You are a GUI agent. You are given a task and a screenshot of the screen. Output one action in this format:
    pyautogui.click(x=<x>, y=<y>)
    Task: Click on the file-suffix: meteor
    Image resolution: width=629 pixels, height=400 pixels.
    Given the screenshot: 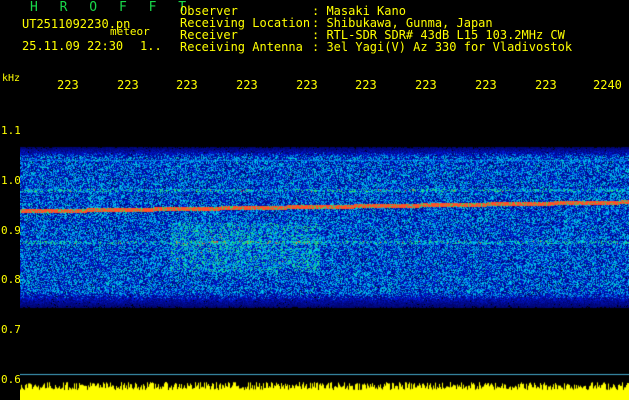 What is the action you would take?
    pyautogui.click(x=130, y=31)
    